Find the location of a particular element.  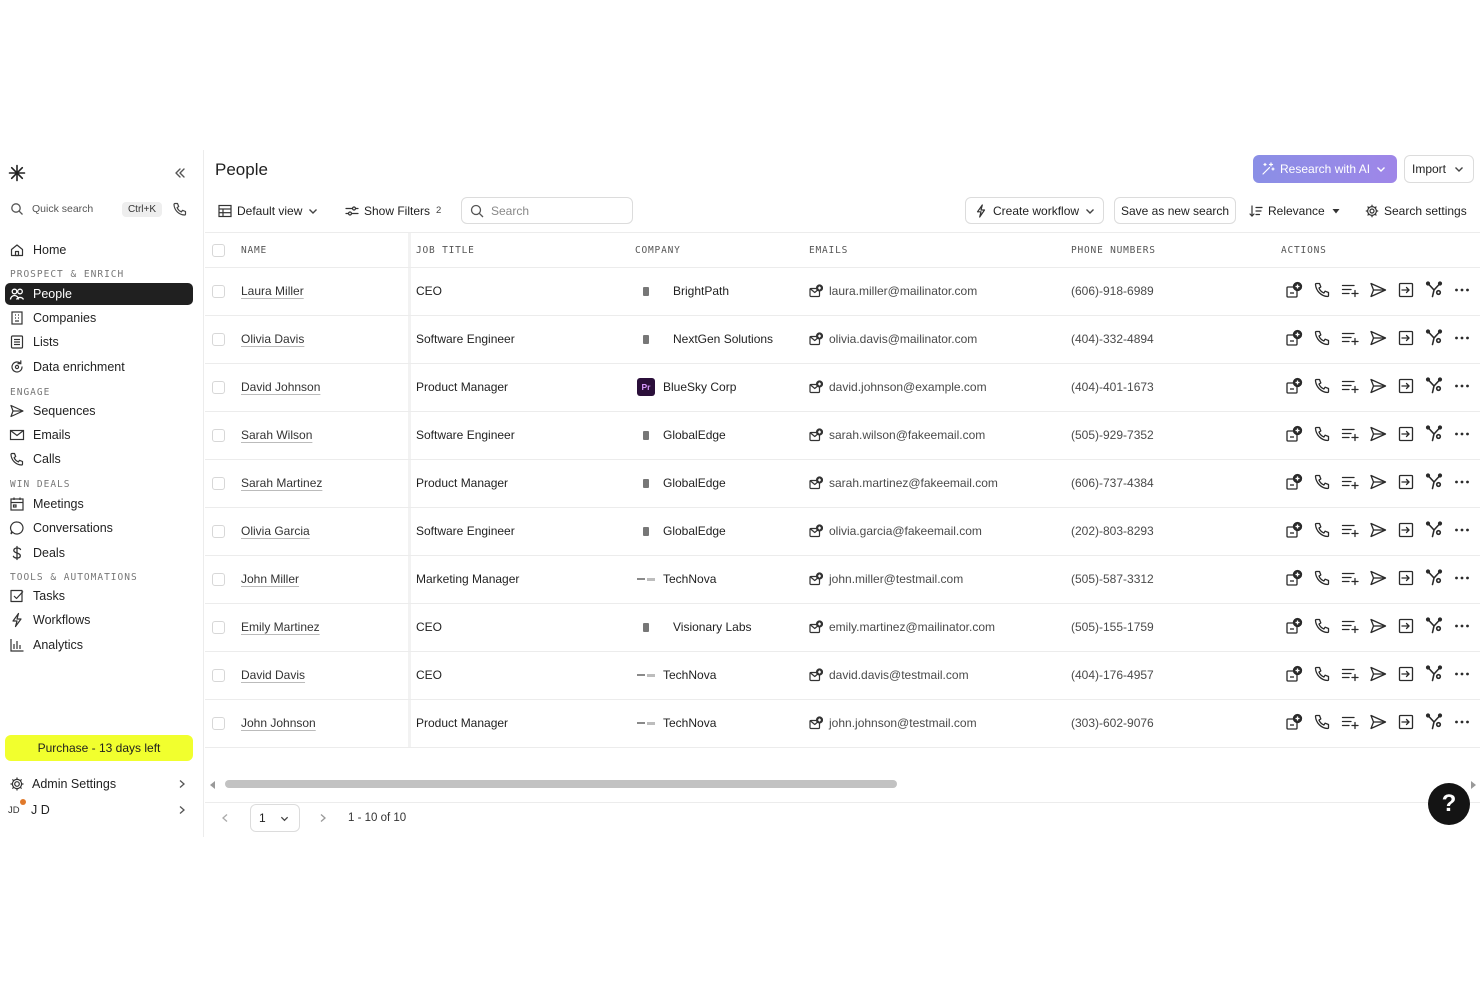

phone-number: (303)-602-9076 is located at coordinates (1112, 723).